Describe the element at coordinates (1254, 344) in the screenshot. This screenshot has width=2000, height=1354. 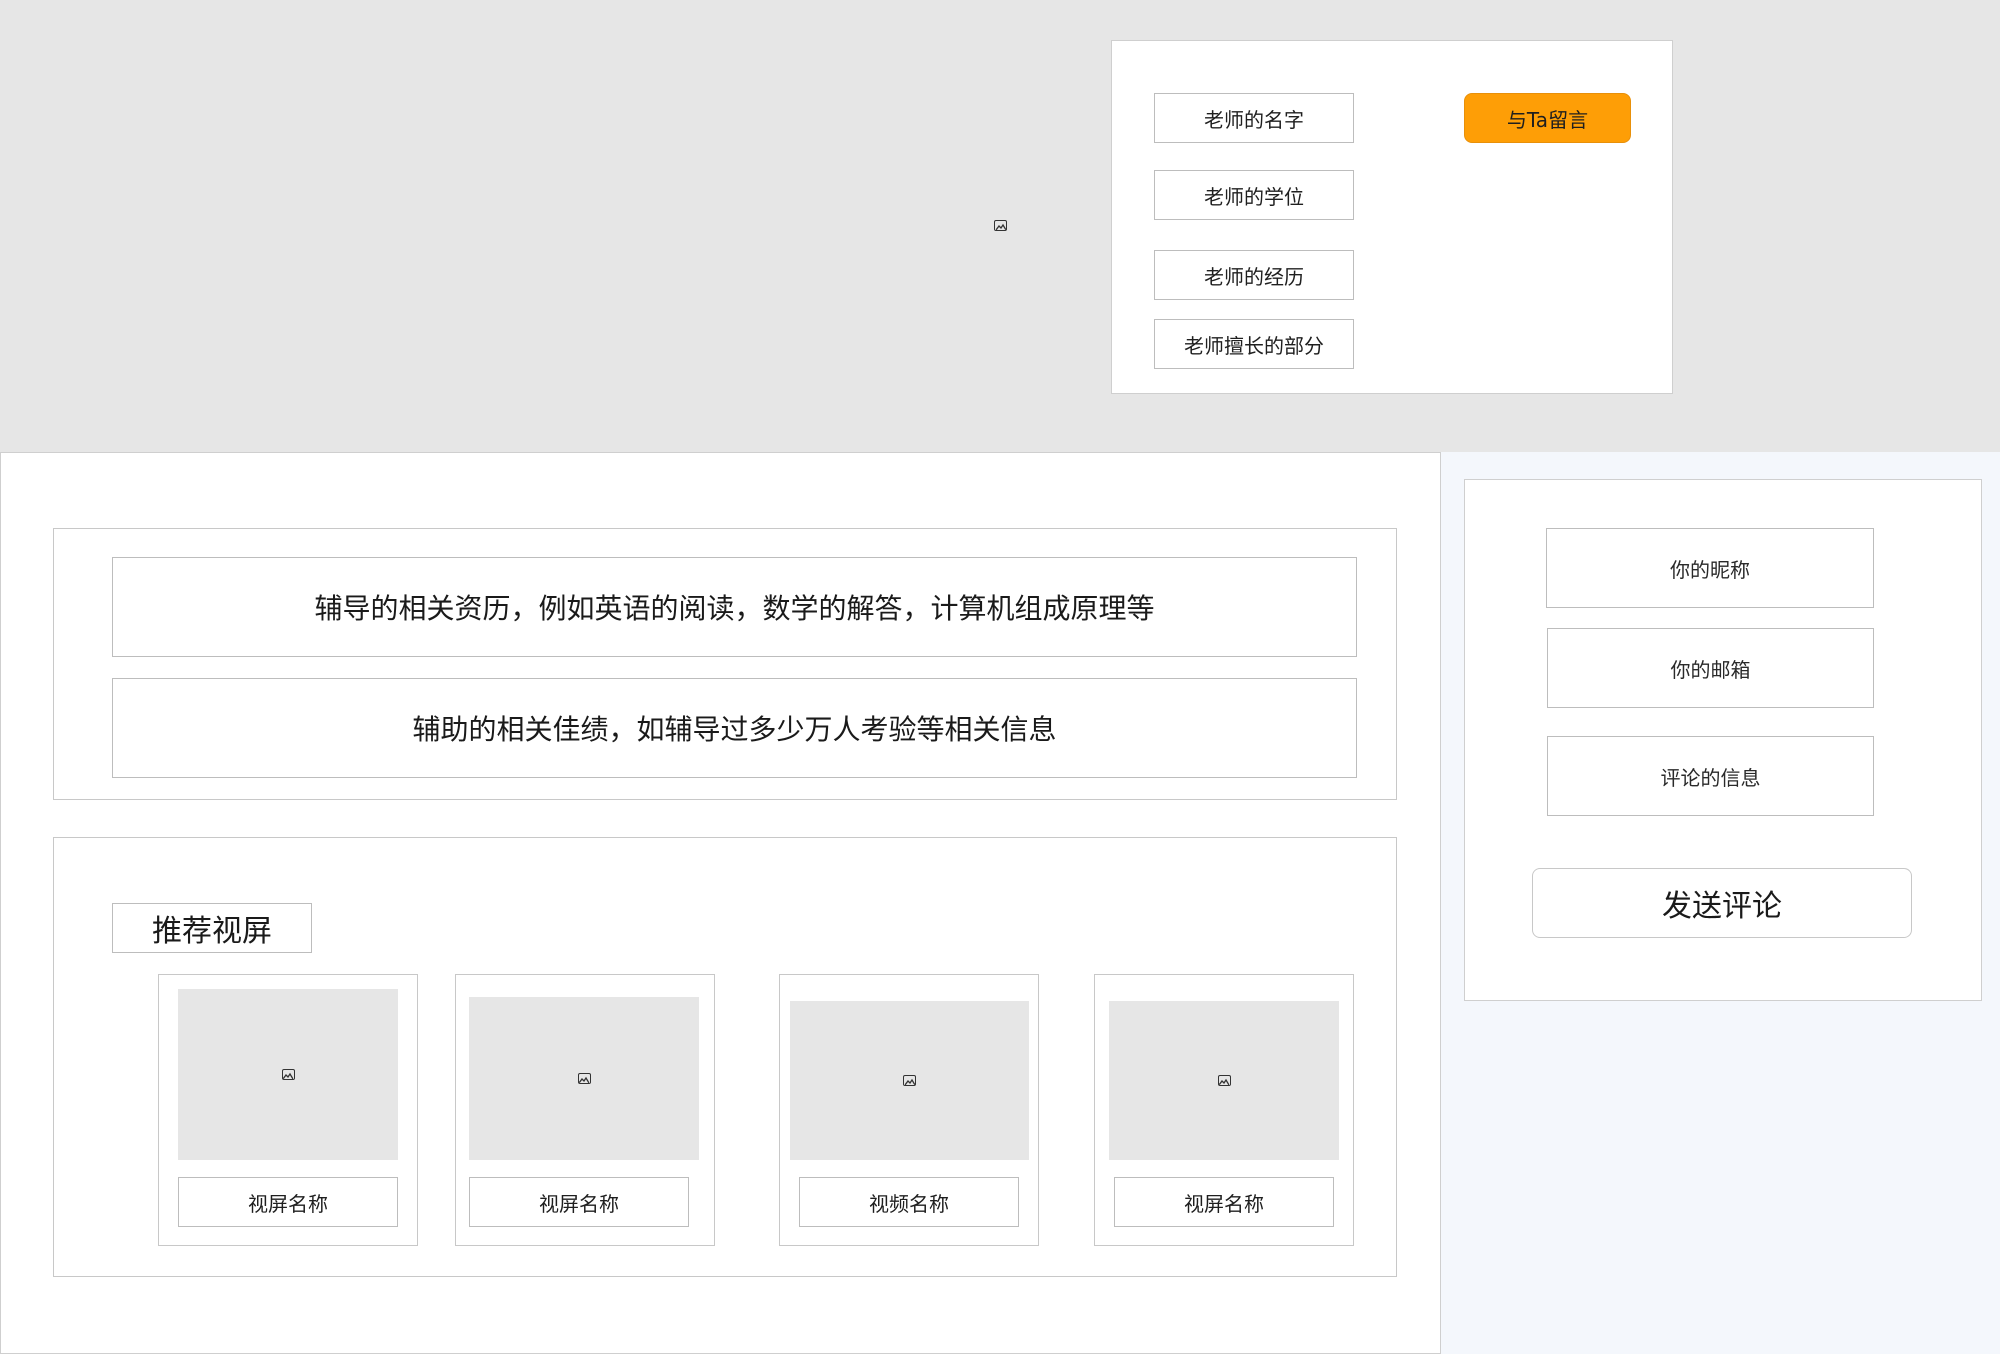
I see `teacher-specialty: 老师擅长的部分` at that location.